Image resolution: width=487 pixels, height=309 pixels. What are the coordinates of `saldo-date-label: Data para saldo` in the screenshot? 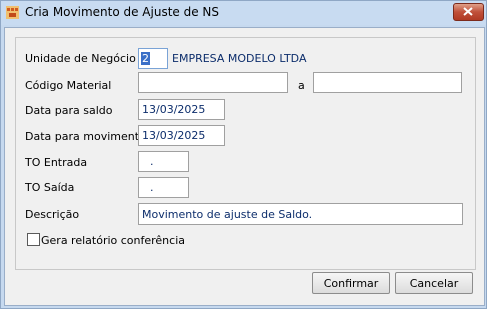 It's located at (69, 110).